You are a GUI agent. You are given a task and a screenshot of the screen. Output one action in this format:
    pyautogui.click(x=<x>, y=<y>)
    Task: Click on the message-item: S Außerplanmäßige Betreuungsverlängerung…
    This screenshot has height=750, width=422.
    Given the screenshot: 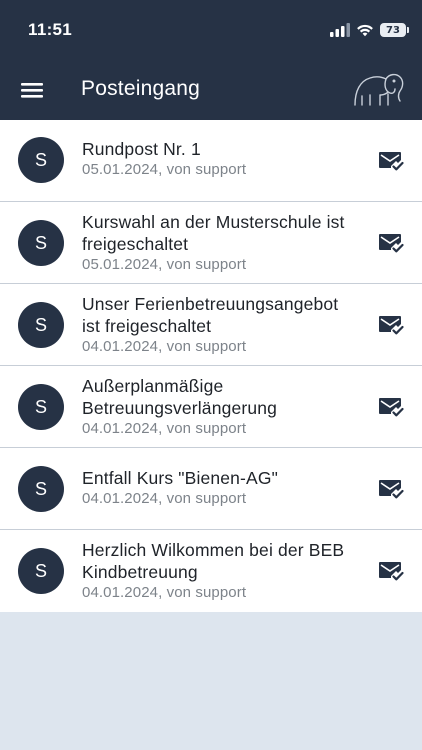 What is the action you would take?
    pyautogui.click(x=211, y=407)
    